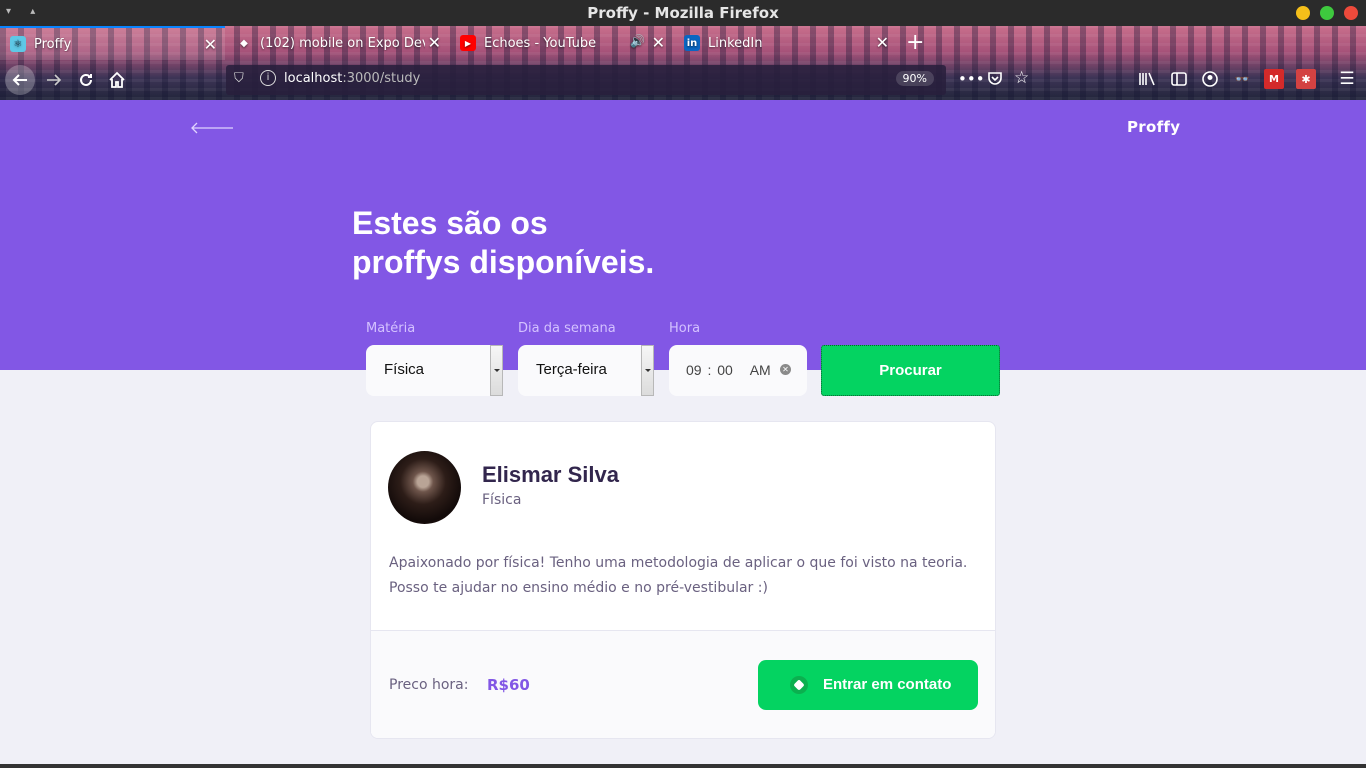  I want to click on avatar, so click(424, 487).